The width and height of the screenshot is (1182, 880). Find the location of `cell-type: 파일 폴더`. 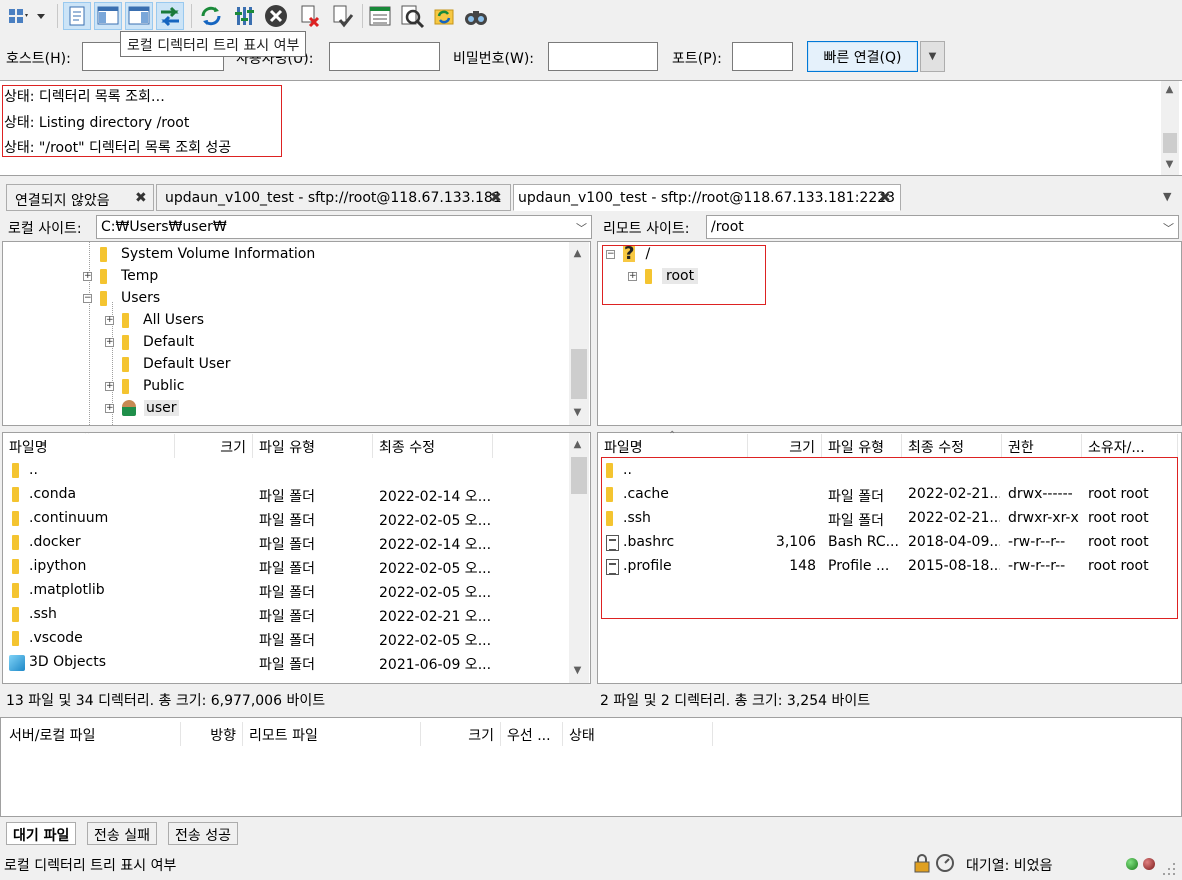

cell-type: 파일 폴더 is located at coordinates (287, 497).